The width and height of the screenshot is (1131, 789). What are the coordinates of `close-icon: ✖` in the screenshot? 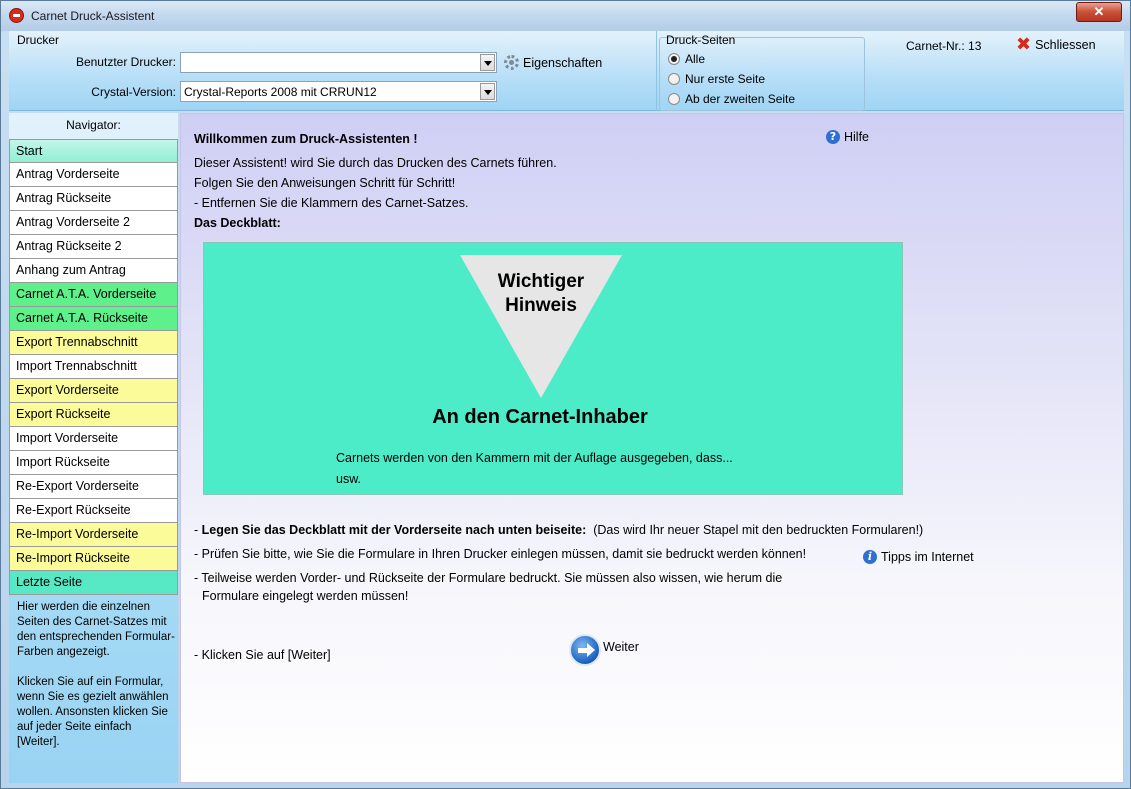 It's located at (1024, 44).